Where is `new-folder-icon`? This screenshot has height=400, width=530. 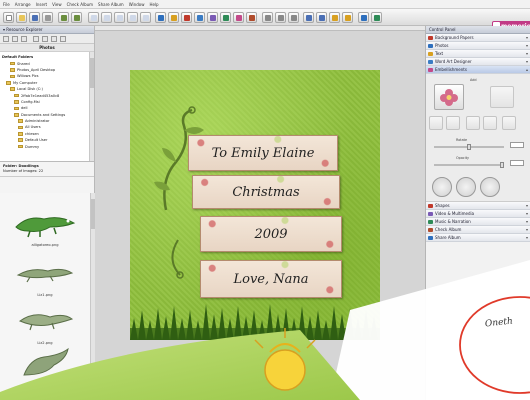 new-folder-icon is located at coordinates (15, 39).